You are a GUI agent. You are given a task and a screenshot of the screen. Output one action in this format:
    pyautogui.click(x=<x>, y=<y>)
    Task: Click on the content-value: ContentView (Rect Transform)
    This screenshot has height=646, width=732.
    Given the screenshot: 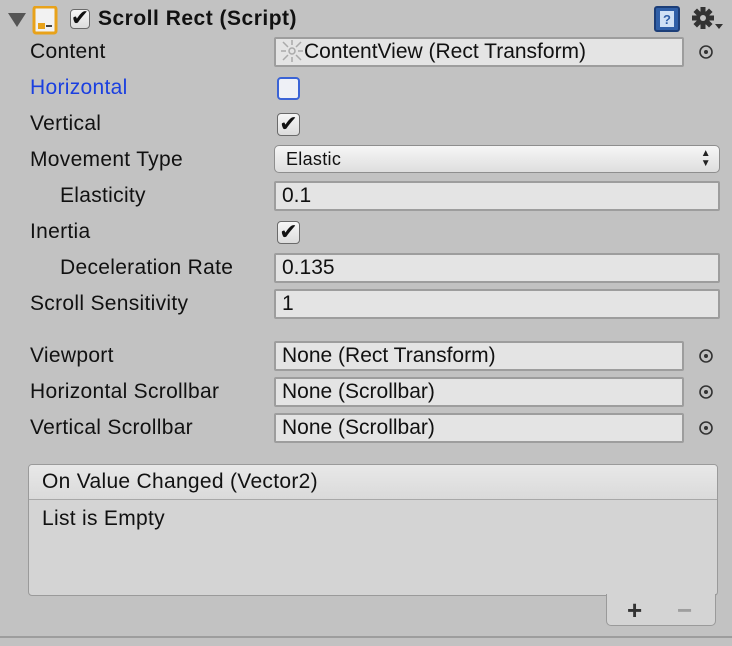 What is the action you would take?
    pyautogui.click(x=445, y=51)
    